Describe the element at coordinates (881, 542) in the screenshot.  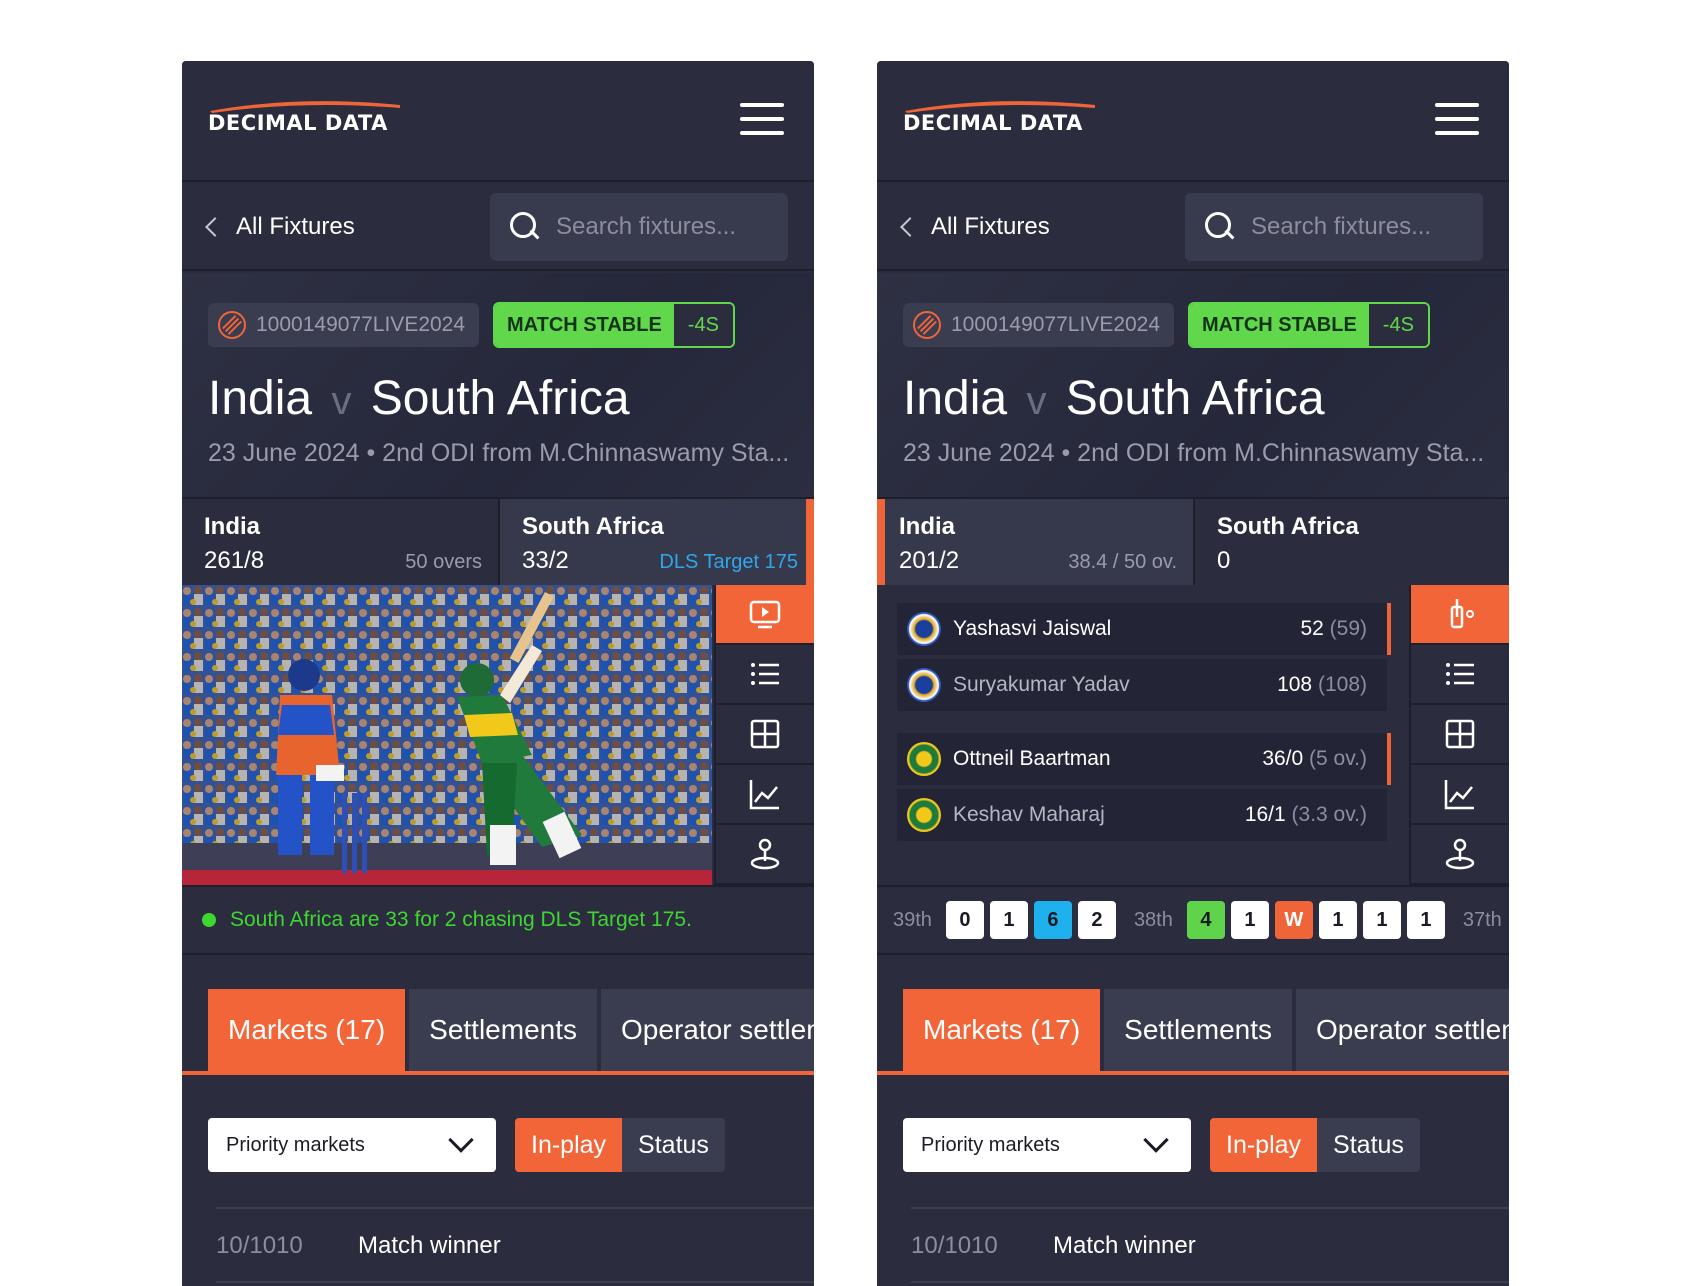
I see `active-team-marker` at that location.